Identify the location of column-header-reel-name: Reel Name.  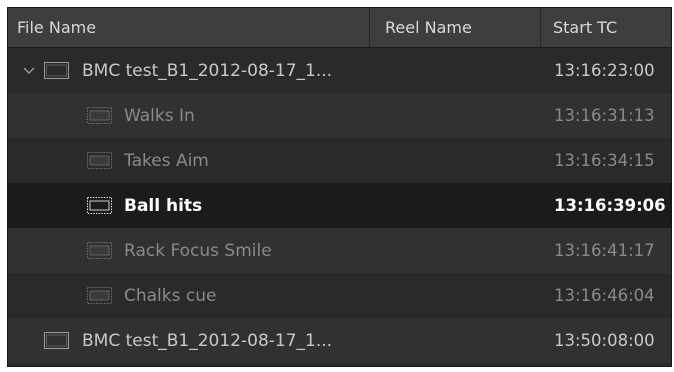
(455, 27).